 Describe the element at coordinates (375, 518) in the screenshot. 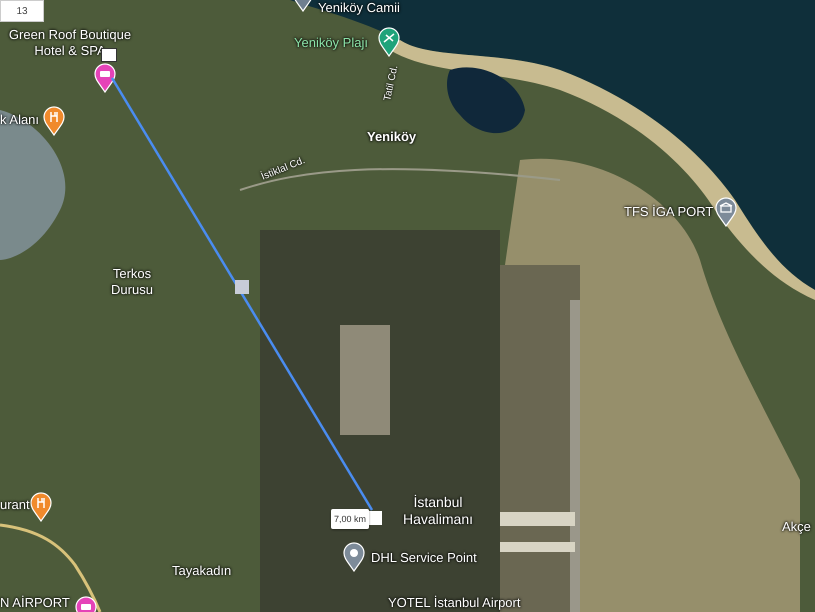

I see `end-point-handle` at that location.